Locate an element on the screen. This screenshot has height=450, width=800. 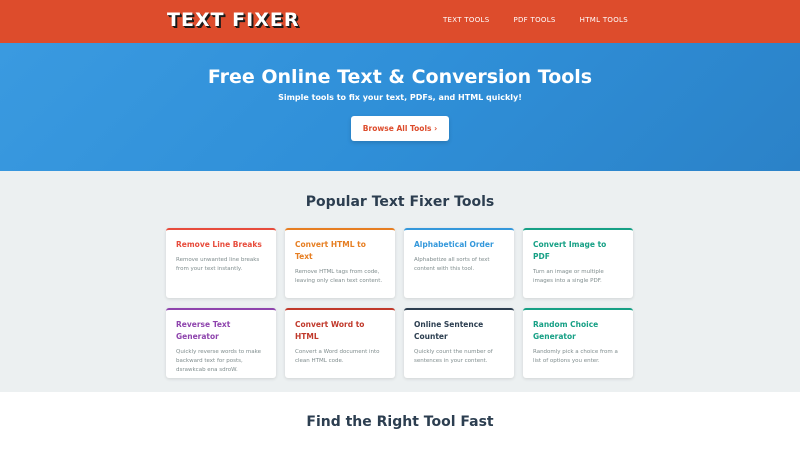
tool-card-title: Reverse Text Generator is located at coordinates (221, 331).